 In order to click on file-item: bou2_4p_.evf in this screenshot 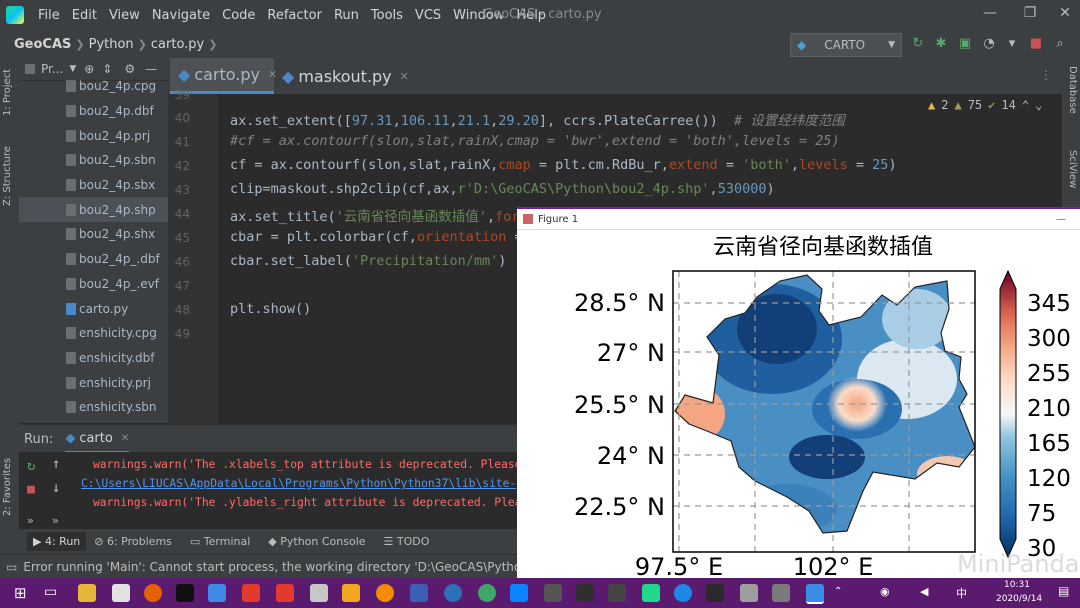, I will do `click(93, 284)`.